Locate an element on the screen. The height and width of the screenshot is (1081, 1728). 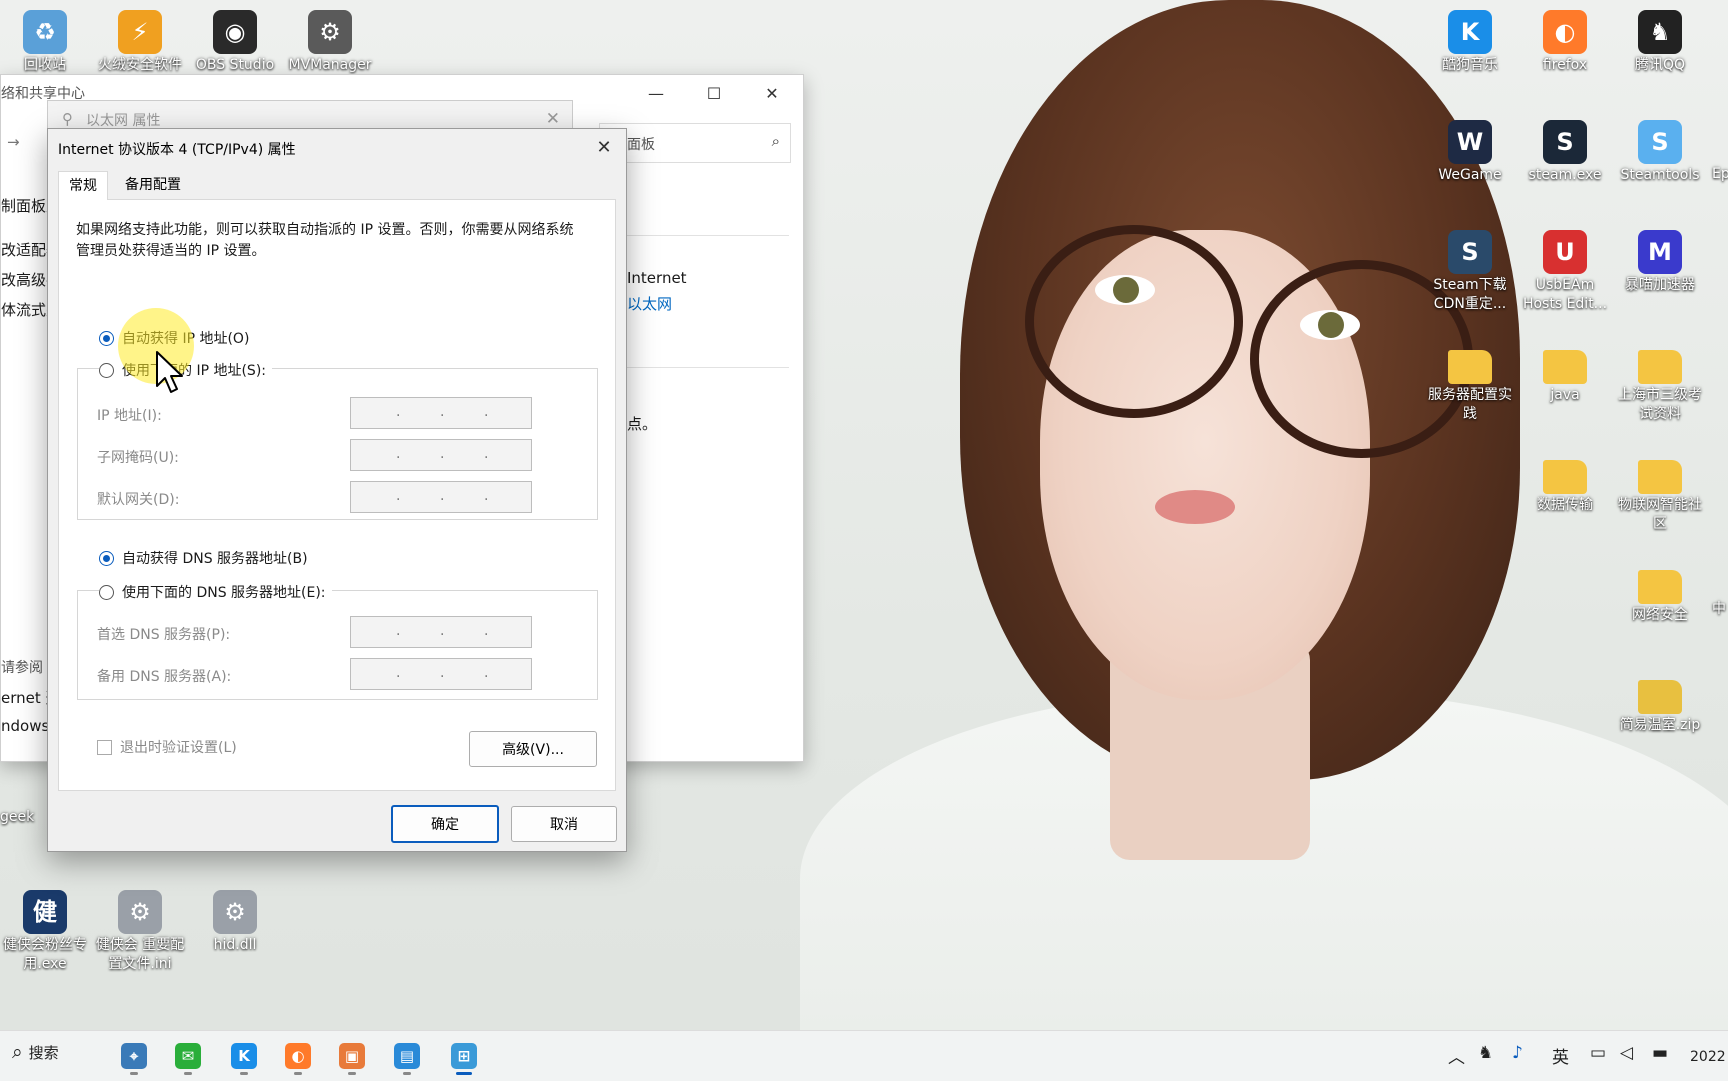
desktop-icon-label: hid.dll is located at coordinates (235, 945).